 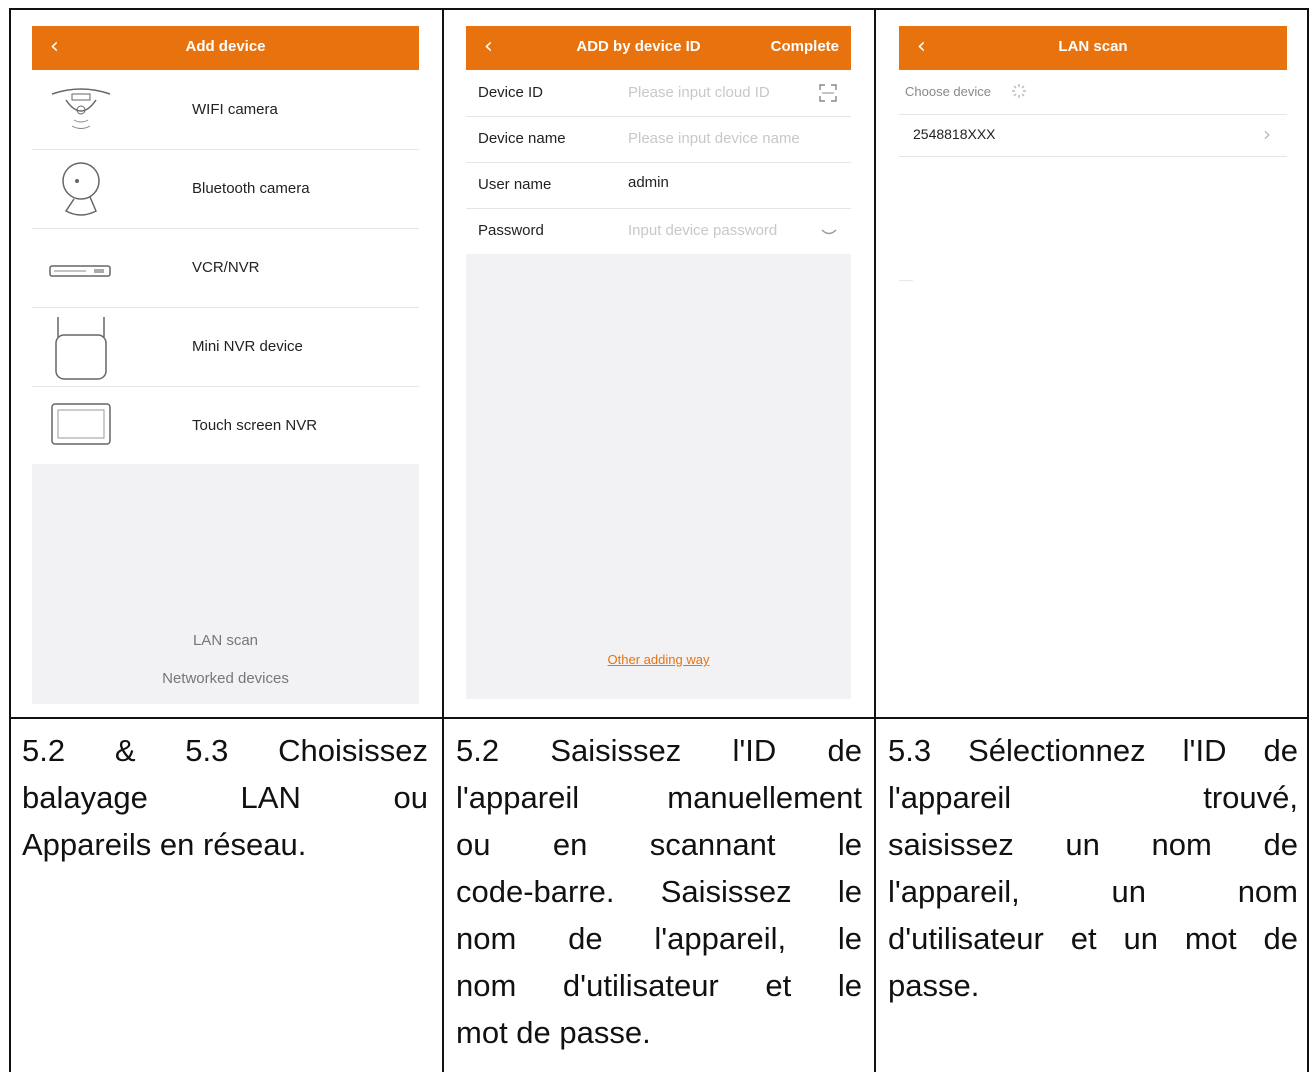 What do you see at coordinates (1093, 938) in the screenshot?
I see `caption-line: d'utilisateur et un mot de` at bounding box center [1093, 938].